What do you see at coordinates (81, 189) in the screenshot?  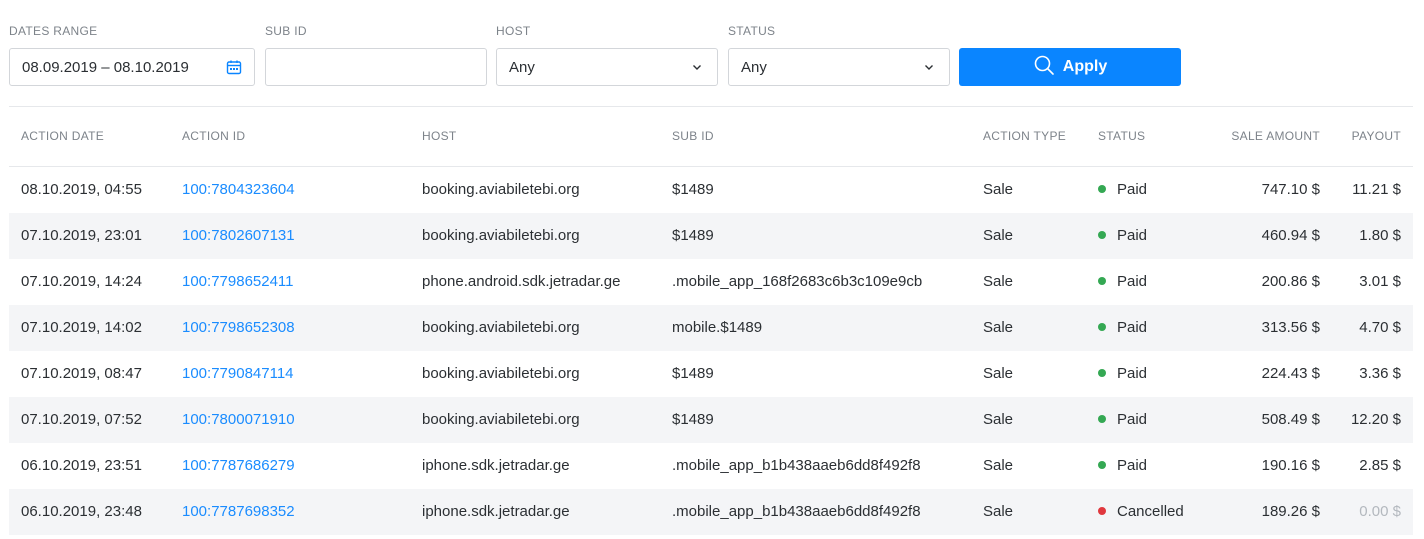 I see `action-date-cell: 08.10.2019, 04:55` at bounding box center [81, 189].